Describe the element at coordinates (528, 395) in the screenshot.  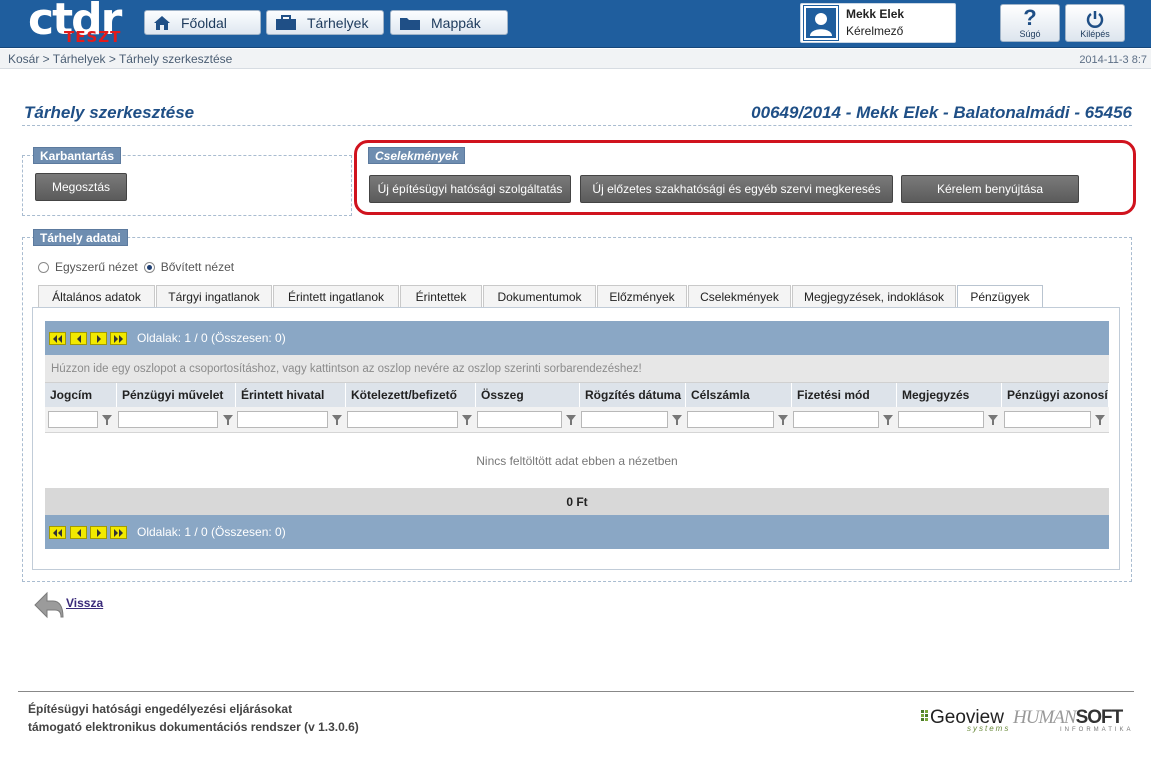
I see `column-header: Összeg` at that location.